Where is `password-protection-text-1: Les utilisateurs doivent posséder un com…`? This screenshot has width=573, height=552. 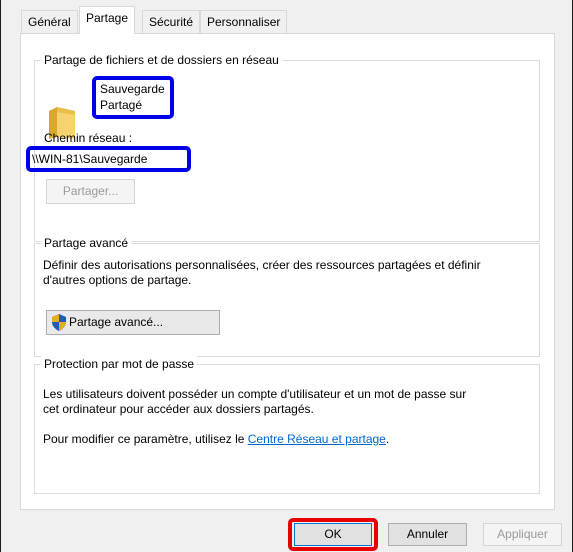 password-protection-text-1: Les utilisateurs doivent posséder un com… is located at coordinates (255, 394).